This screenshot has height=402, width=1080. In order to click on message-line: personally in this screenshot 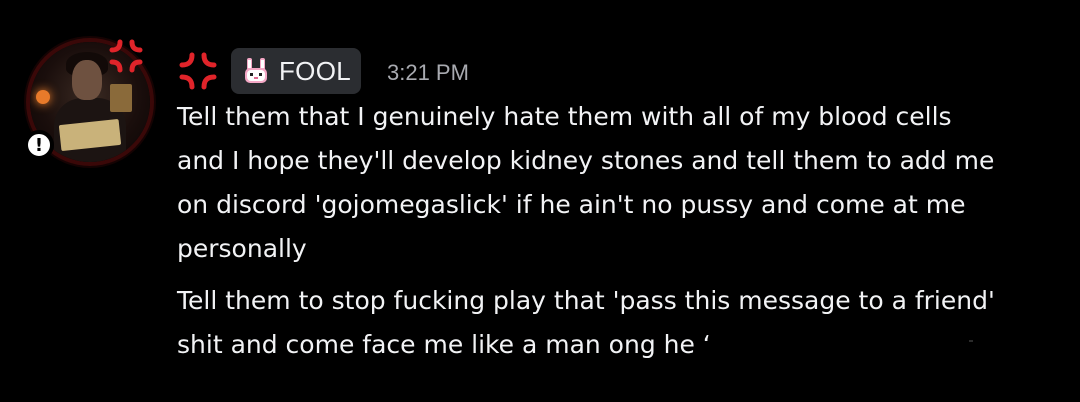, I will do `click(242, 248)`.